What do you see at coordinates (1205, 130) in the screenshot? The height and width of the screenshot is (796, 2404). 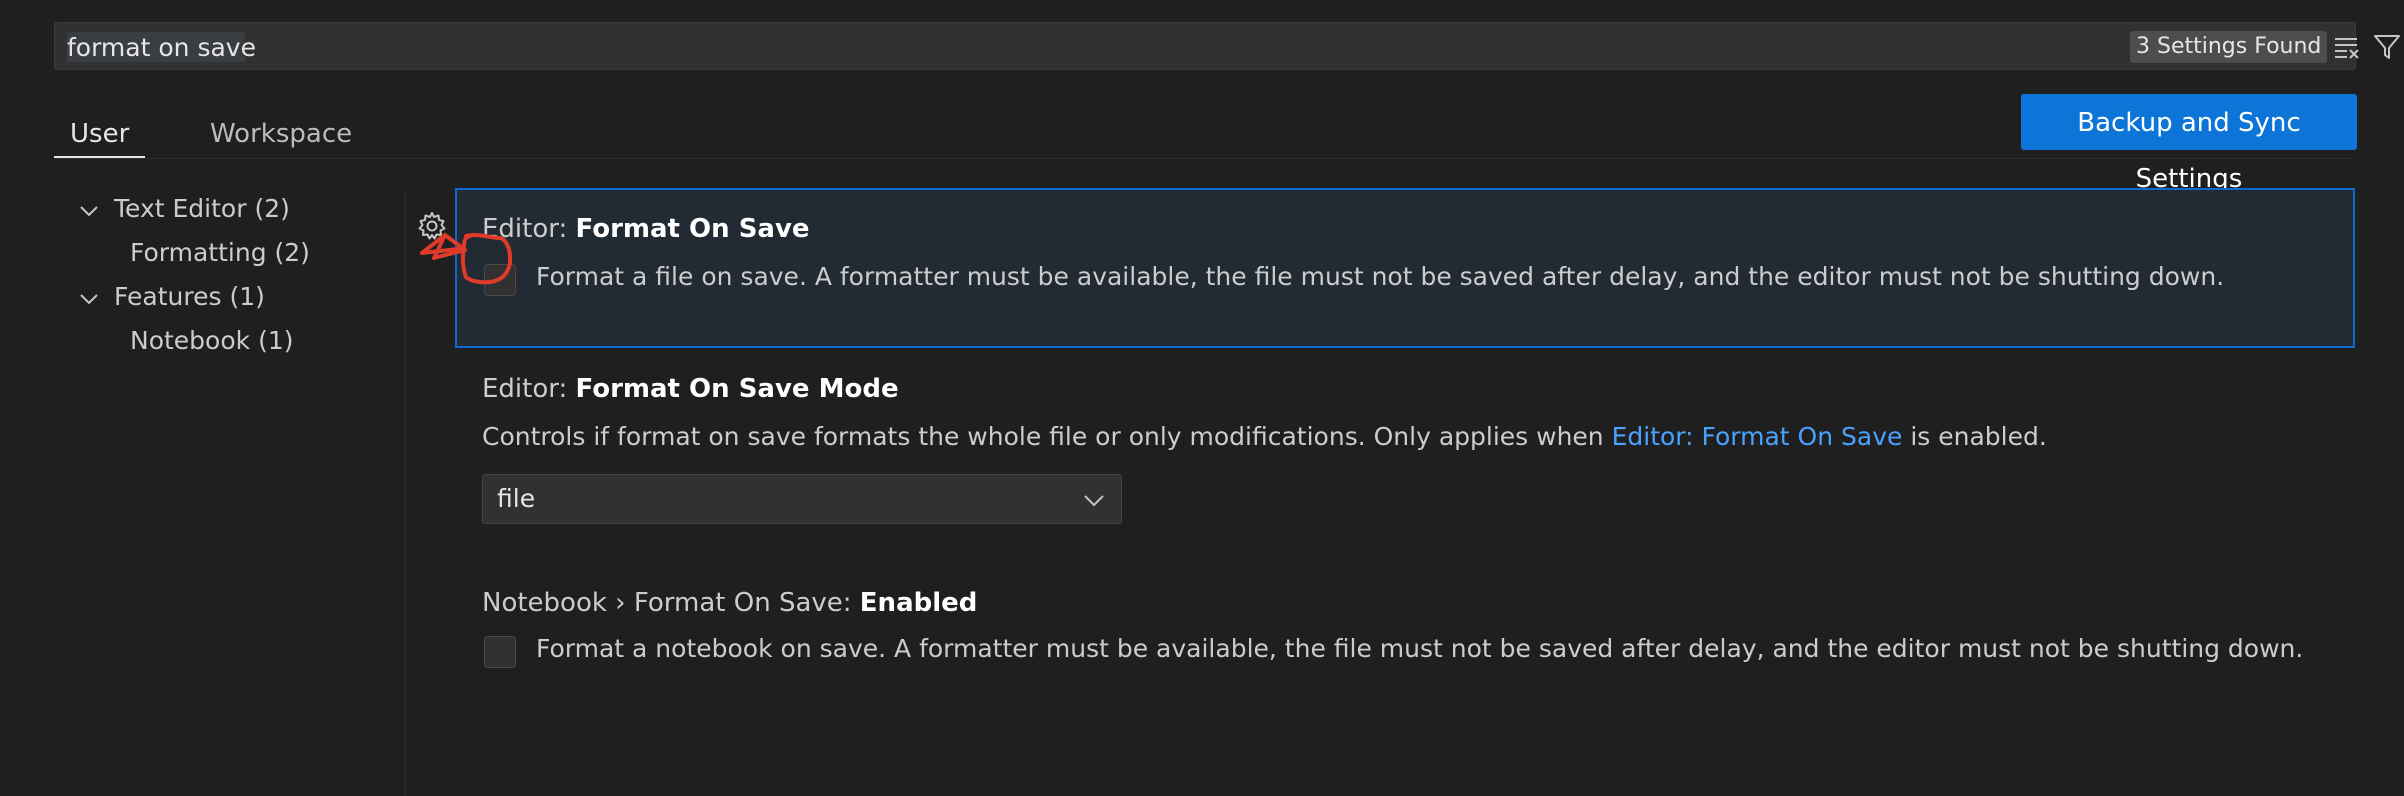 I see `settings-scope-tabs: User Workspace` at bounding box center [1205, 130].